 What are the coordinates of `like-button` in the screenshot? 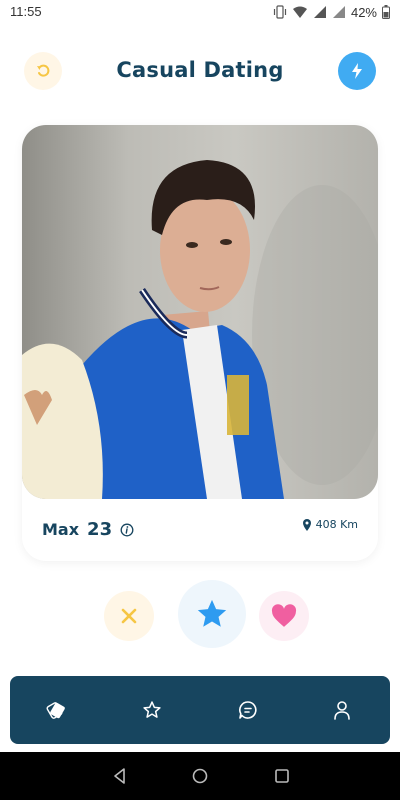 It's located at (284, 616).